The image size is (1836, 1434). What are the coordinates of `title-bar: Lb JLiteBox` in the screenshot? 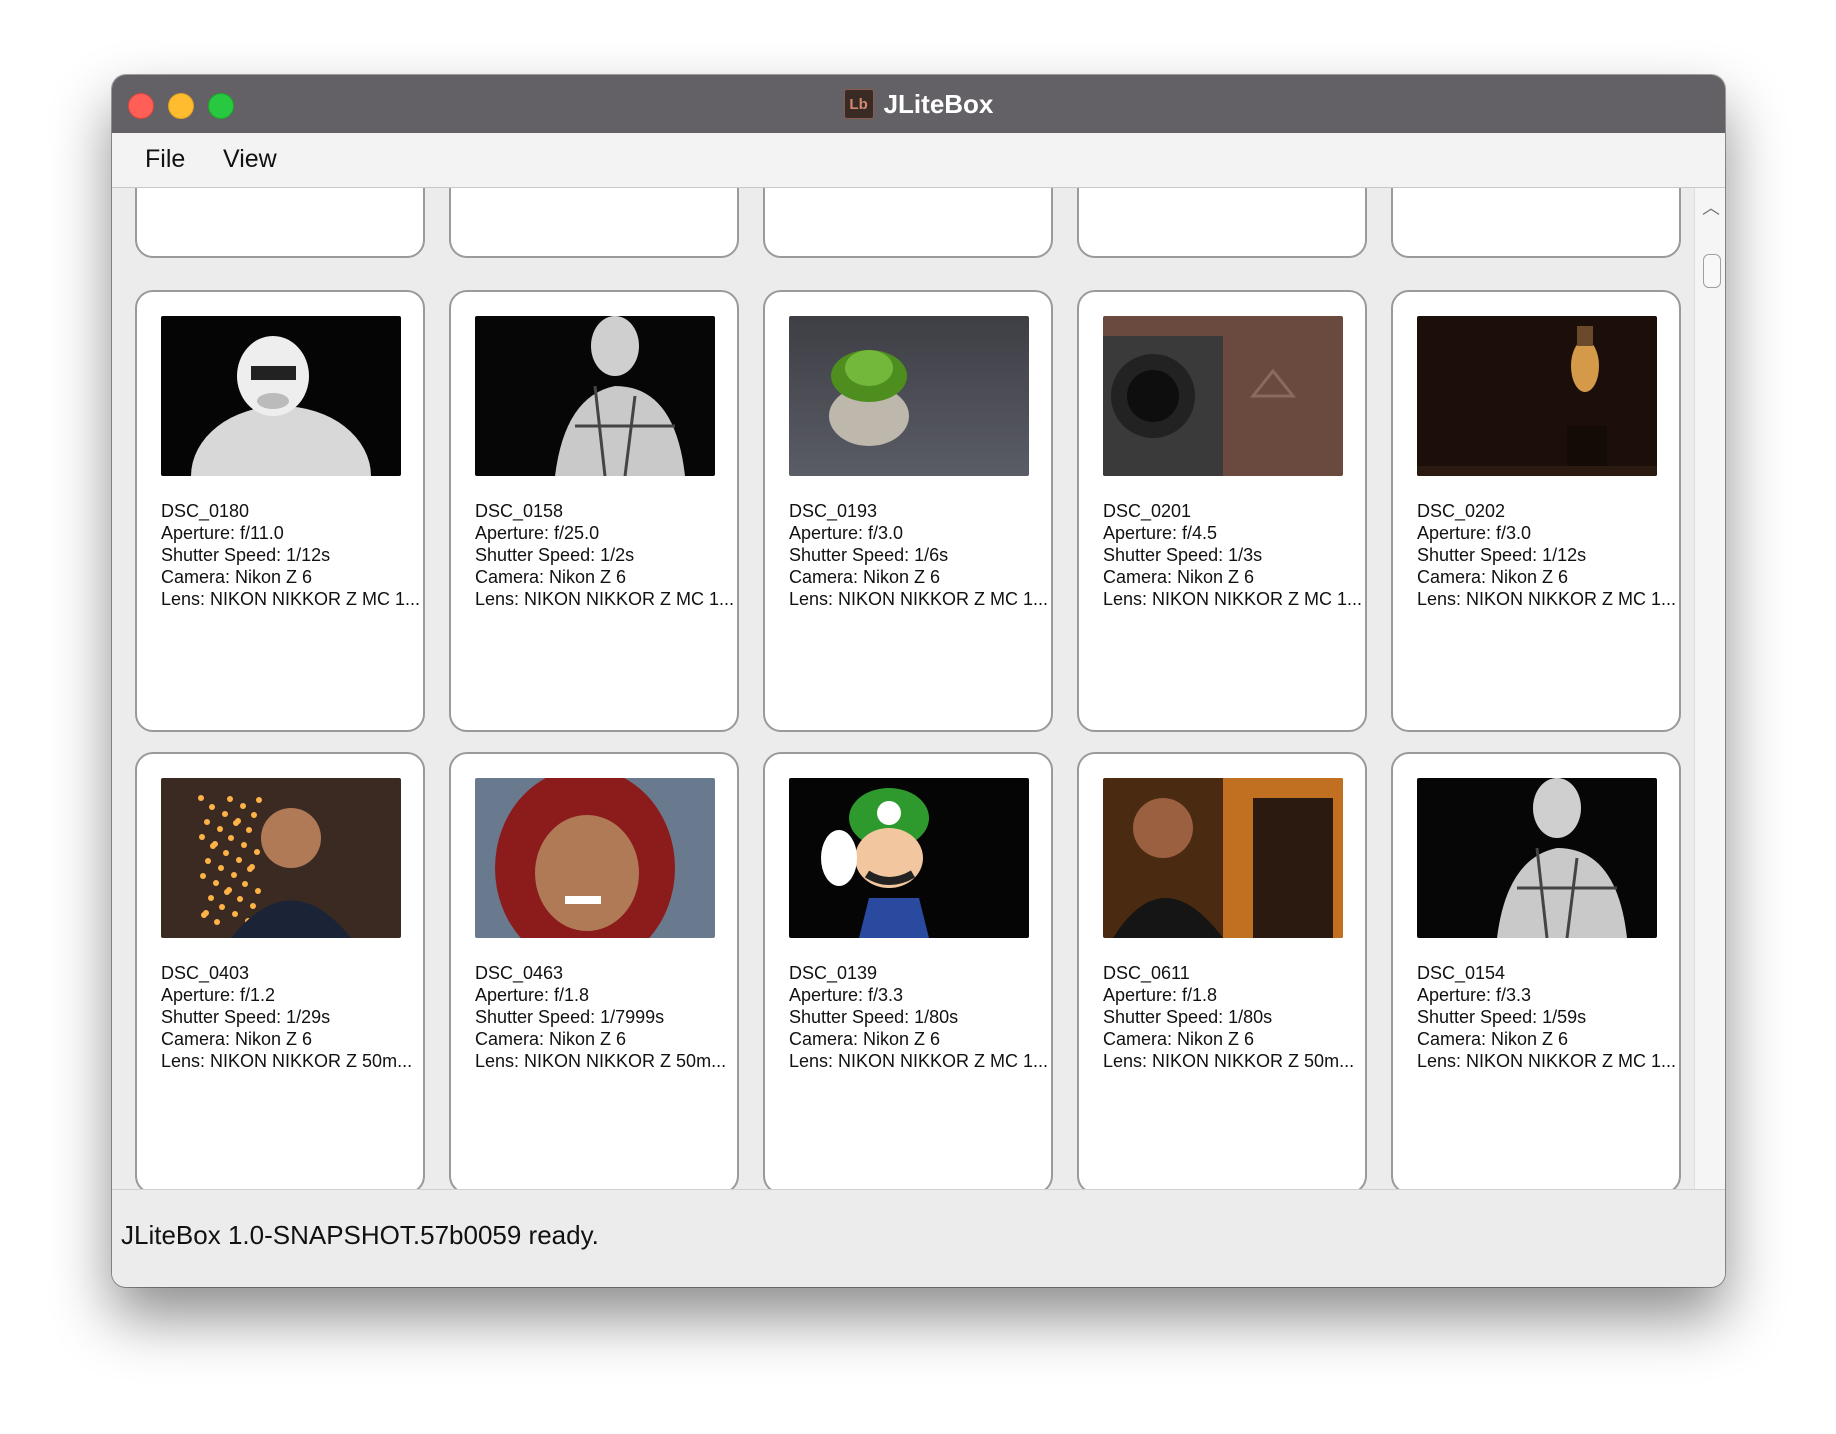 It's located at (918, 104).